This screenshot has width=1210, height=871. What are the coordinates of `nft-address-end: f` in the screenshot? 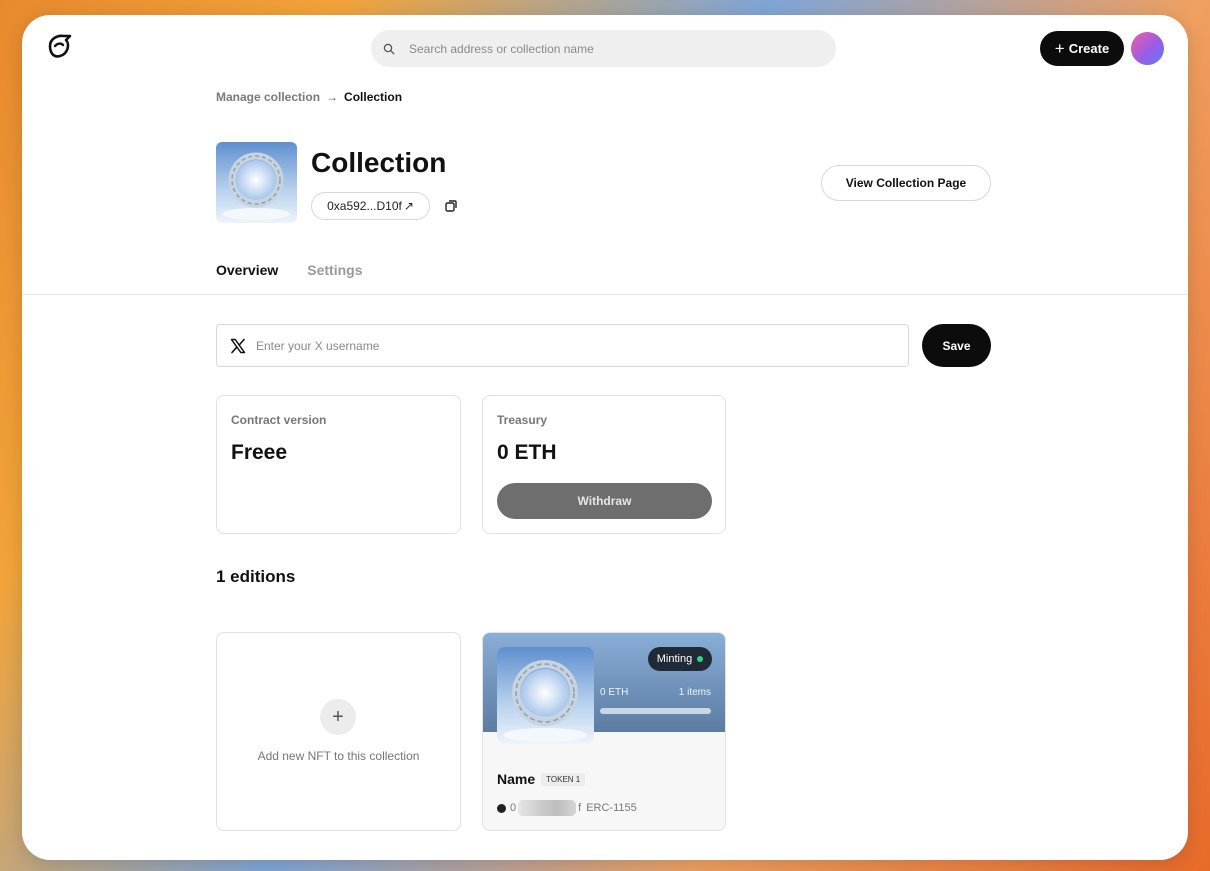 It's located at (580, 808).